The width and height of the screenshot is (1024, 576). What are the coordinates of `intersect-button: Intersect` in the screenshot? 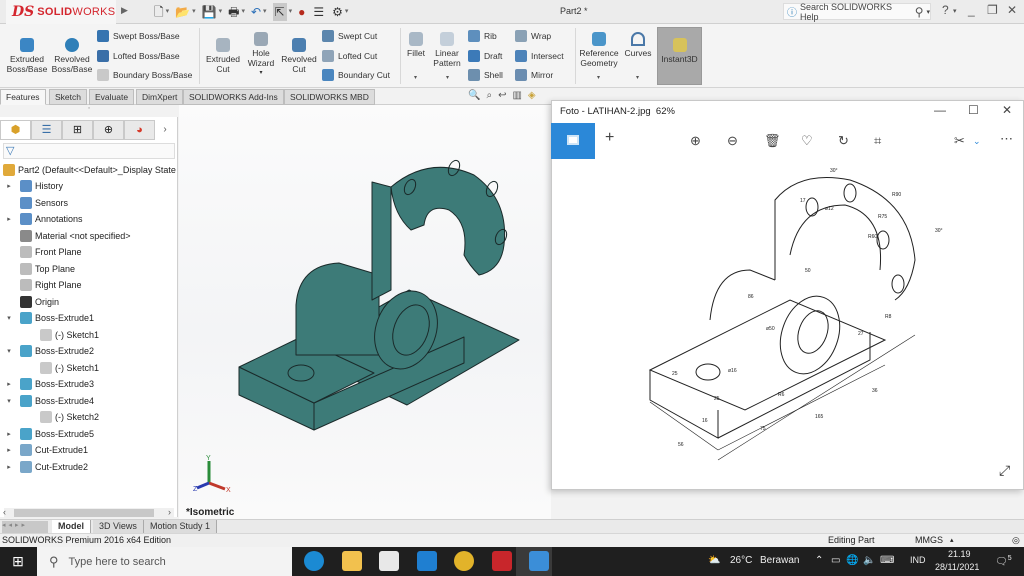 It's located at (539, 56).